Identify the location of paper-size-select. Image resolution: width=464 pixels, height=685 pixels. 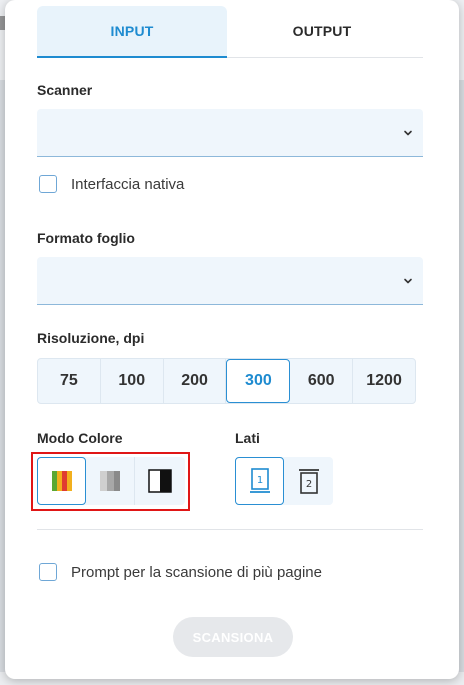
(230, 281).